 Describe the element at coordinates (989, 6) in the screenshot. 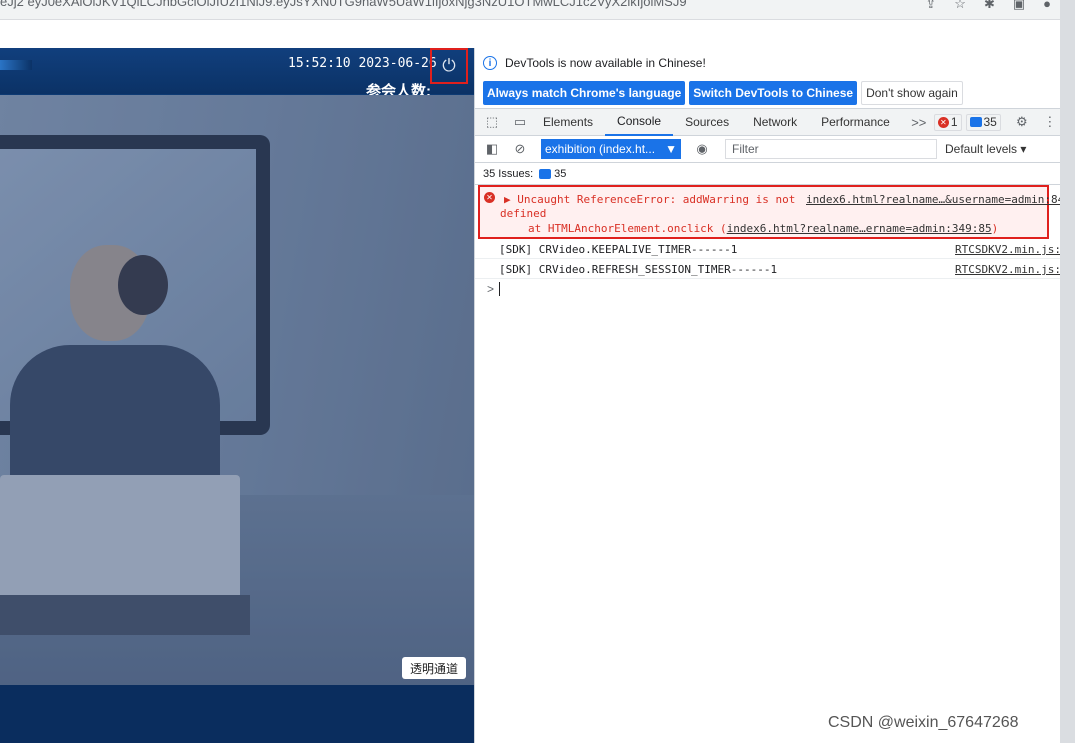

I see `extension-icon: ✱` at that location.